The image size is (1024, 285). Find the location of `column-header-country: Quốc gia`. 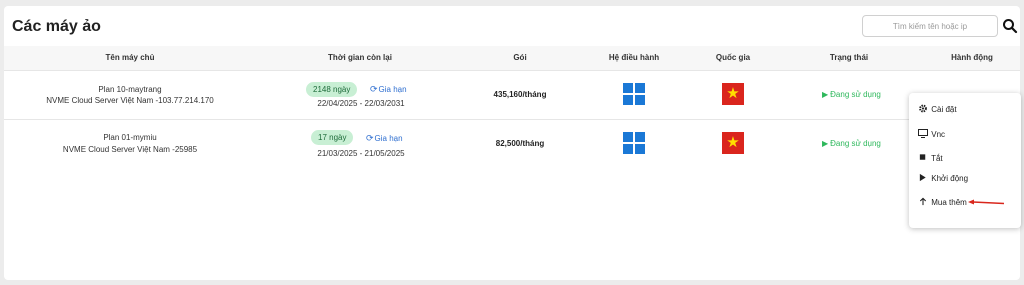

column-header-country: Quốc gia is located at coordinates (733, 57).